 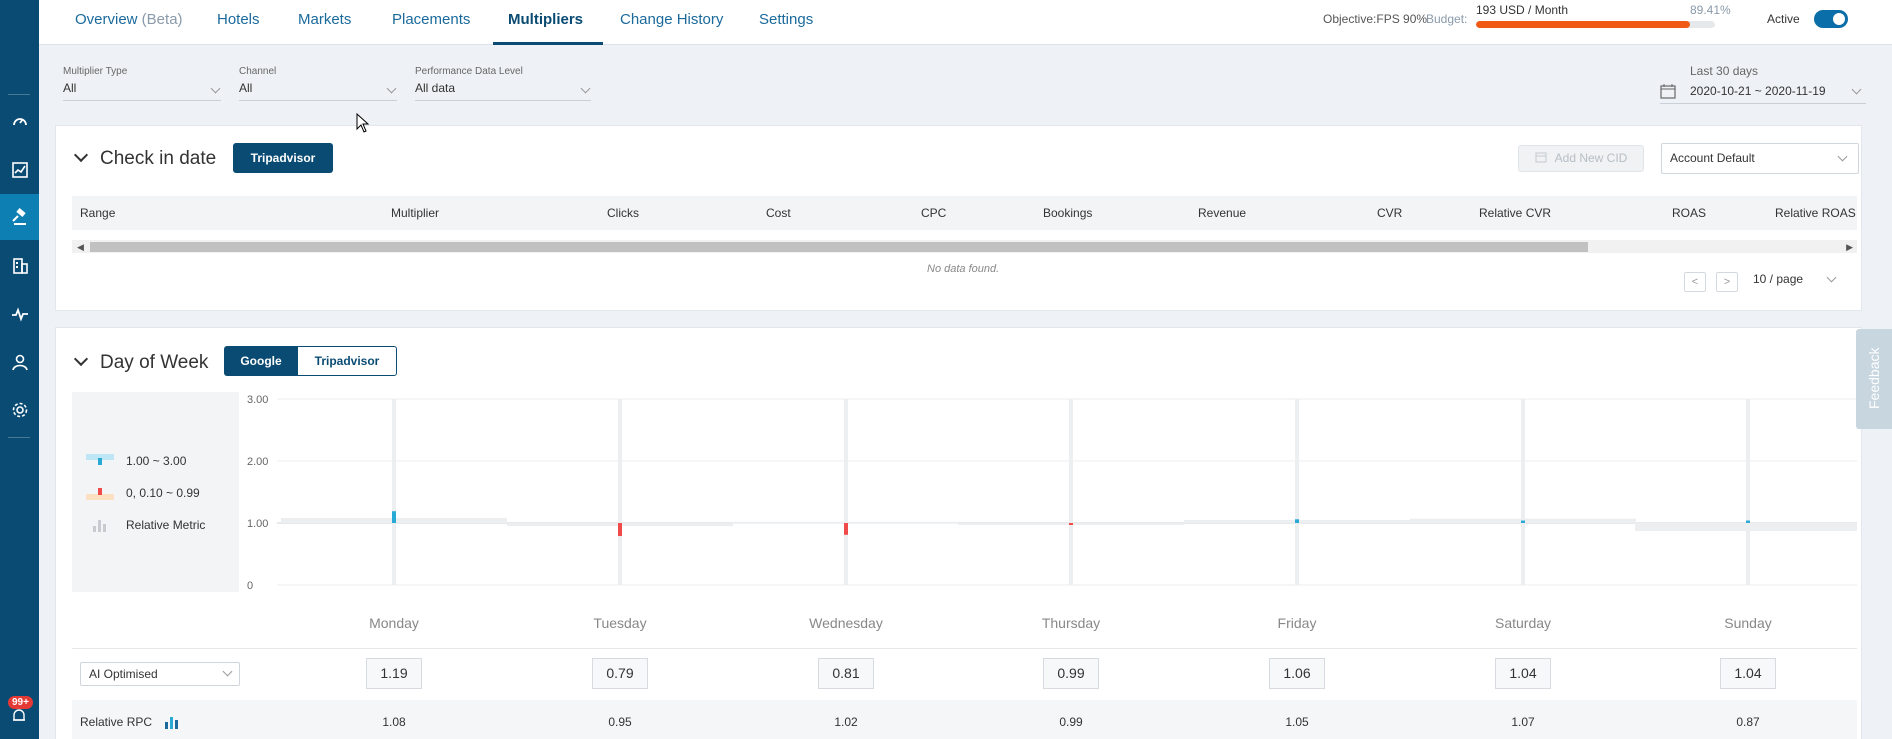 I want to click on sidebar-item-users, so click(x=19, y=362).